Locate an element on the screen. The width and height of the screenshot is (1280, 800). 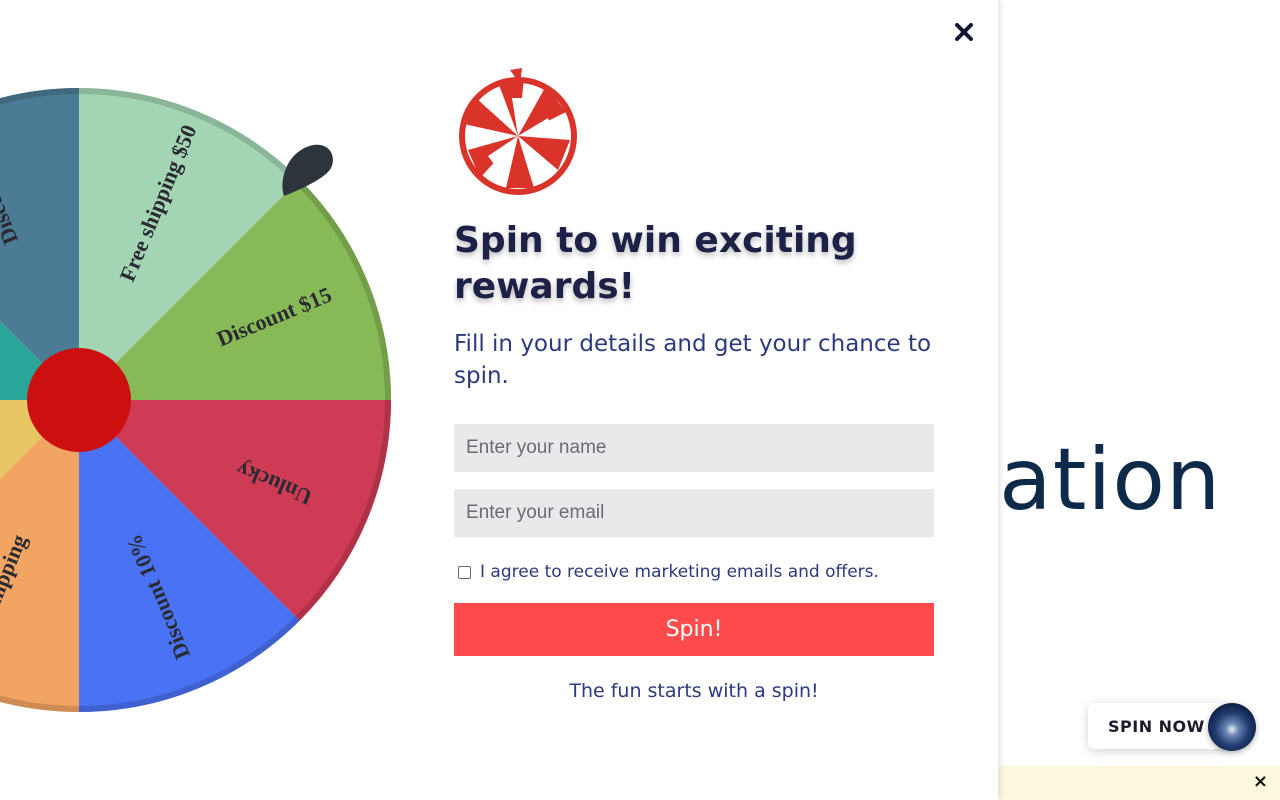
spin-now-label: SPIN NOW is located at coordinates (1156, 726).